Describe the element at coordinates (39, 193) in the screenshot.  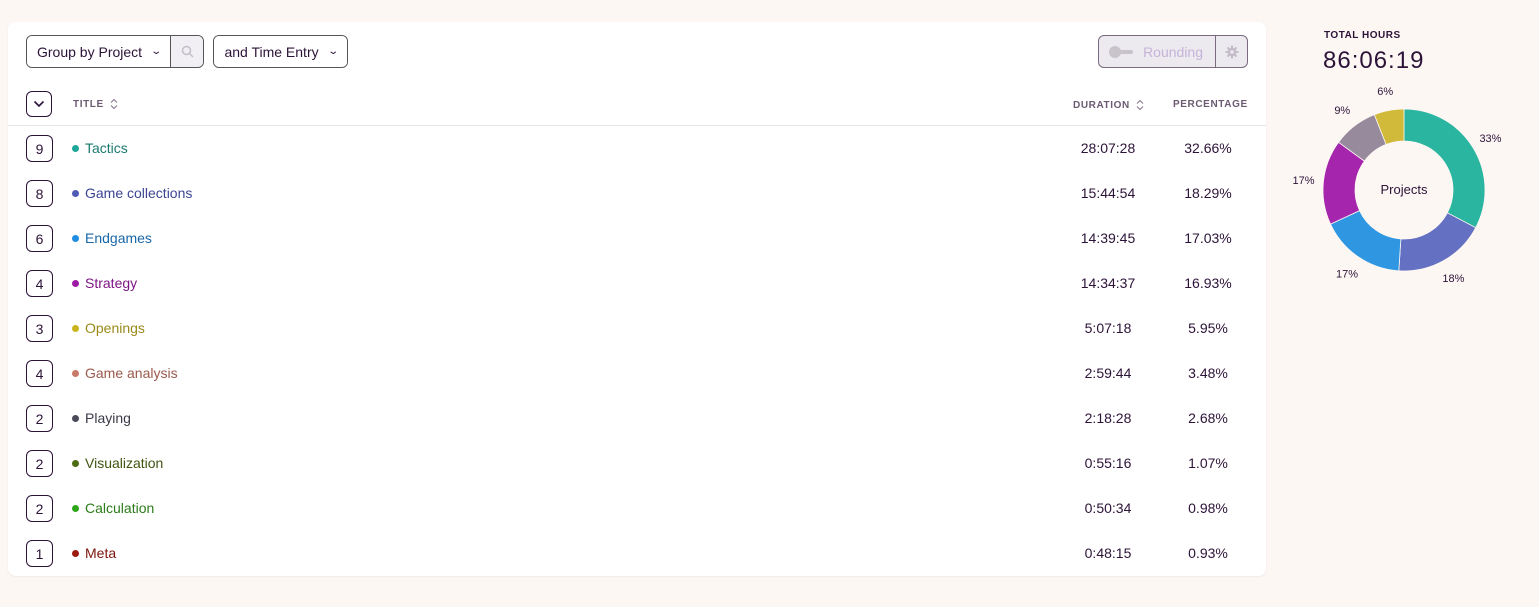
I see `entry-count-button: 8` at that location.